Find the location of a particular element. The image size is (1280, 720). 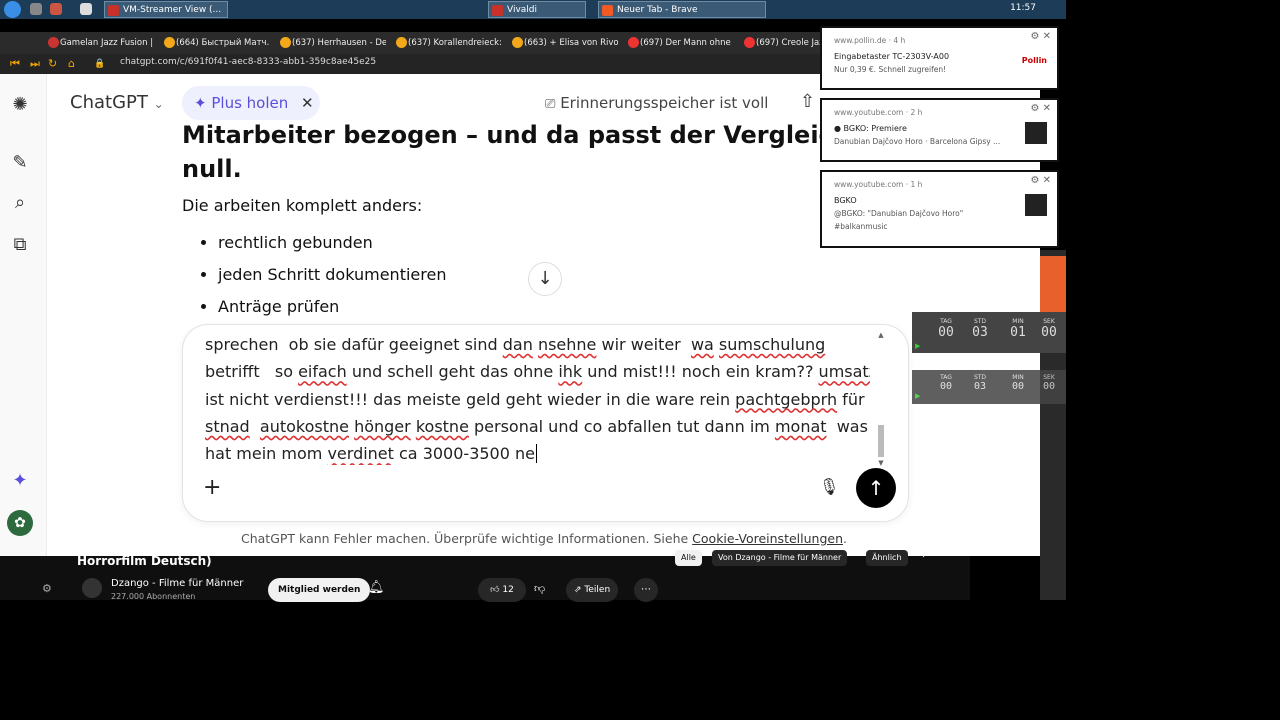

notification-thumbnail is located at coordinates (1036, 133).